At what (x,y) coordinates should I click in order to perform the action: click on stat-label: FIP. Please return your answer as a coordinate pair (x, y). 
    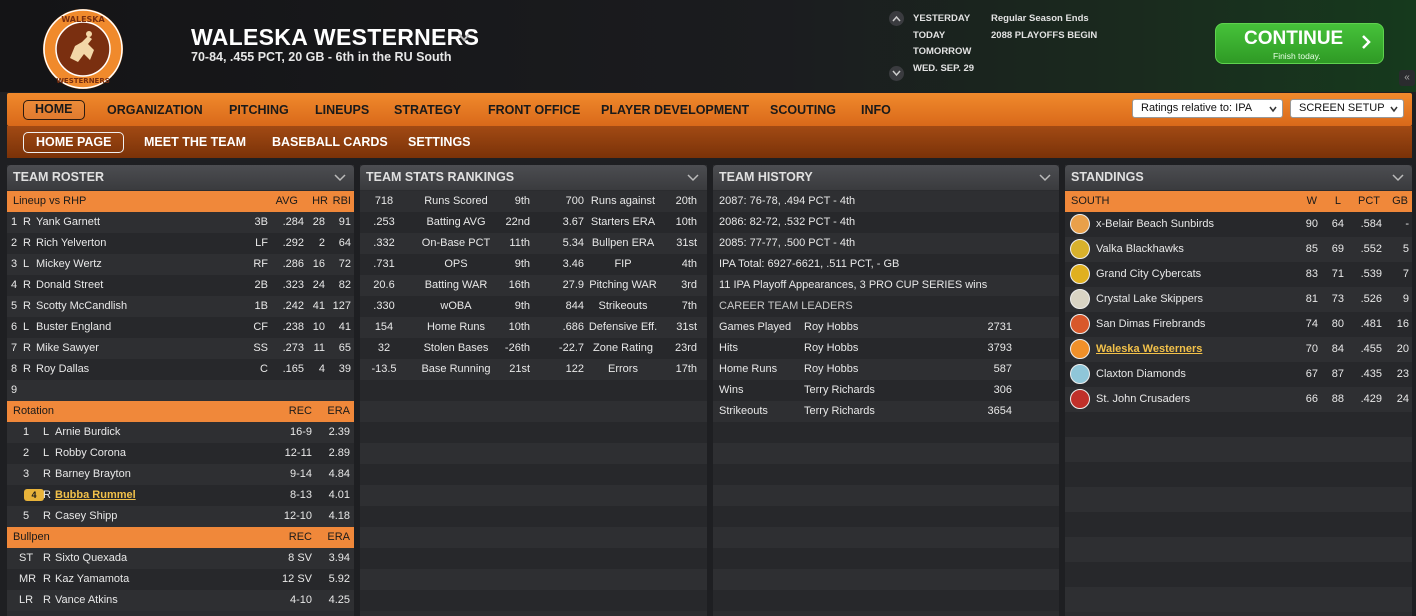
    Looking at the image, I should click on (623, 264).